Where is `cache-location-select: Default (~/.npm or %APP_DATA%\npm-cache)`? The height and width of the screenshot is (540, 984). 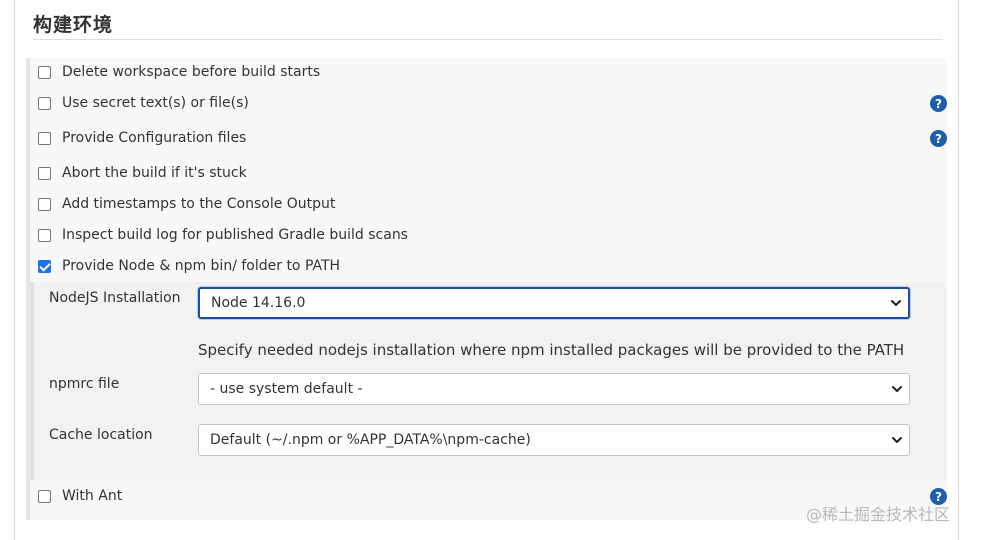
cache-location-select: Default (~/.npm or %APP_DATA%\npm-cache) is located at coordinates (554, 440).